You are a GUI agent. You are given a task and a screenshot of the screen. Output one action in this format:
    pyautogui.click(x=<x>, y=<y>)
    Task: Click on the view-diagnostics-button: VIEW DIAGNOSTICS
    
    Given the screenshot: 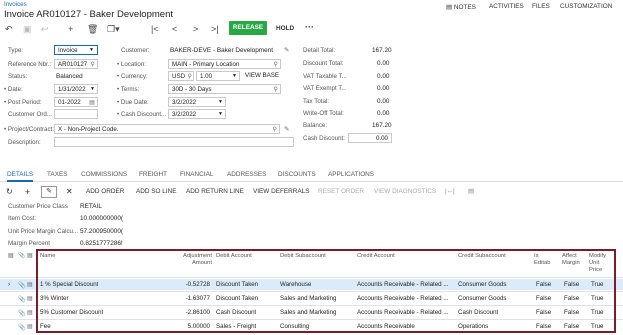 What is the action you would take?
    pyautogui.click(x=405, y=192)
    